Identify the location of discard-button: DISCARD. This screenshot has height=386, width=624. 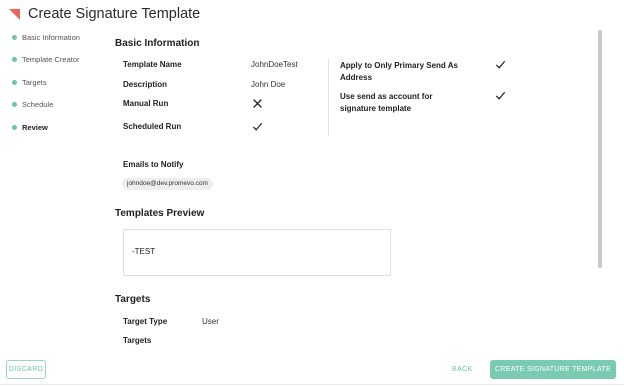
(26, 369).